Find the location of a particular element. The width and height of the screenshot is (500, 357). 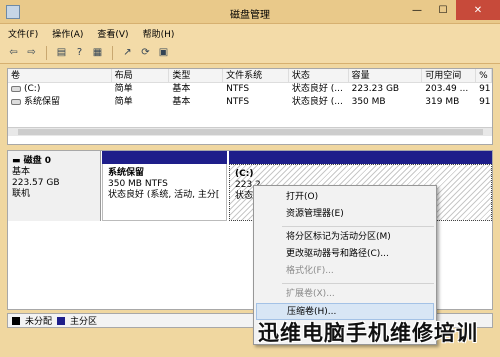

legend-swatch-primary is located at coordinates (61, 320).